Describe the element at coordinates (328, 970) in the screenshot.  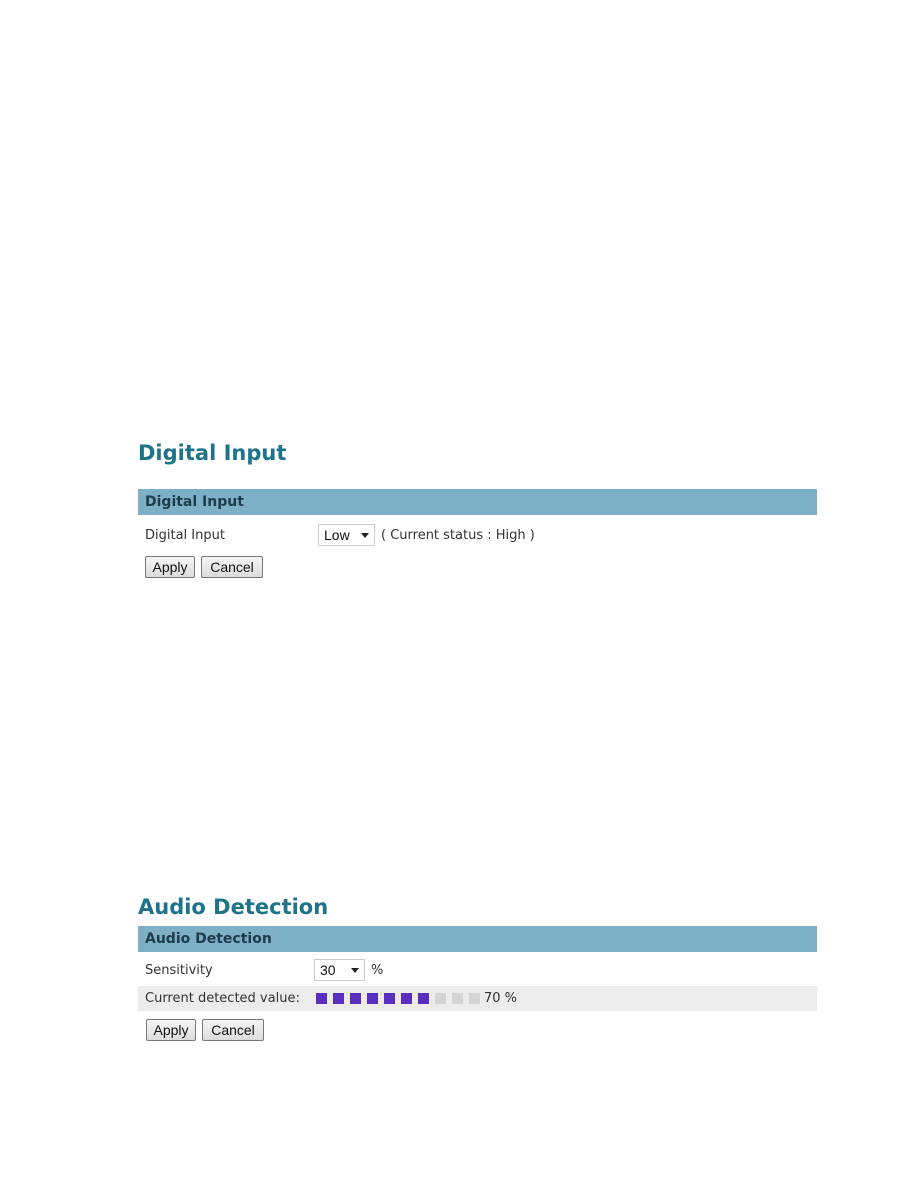
I see `sensitivity-select-value: 30` at that location.